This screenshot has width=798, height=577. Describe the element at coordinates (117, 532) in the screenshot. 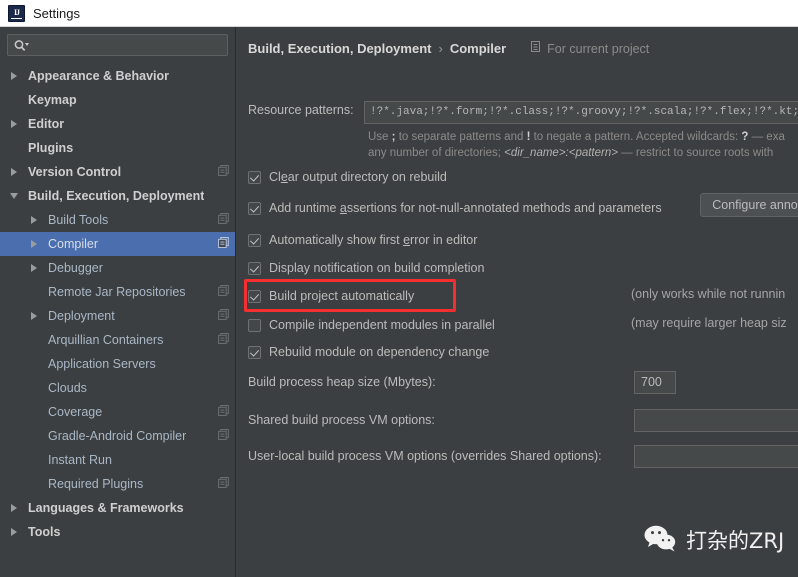

I see `sidebar-item-tools: Tools` at that location.